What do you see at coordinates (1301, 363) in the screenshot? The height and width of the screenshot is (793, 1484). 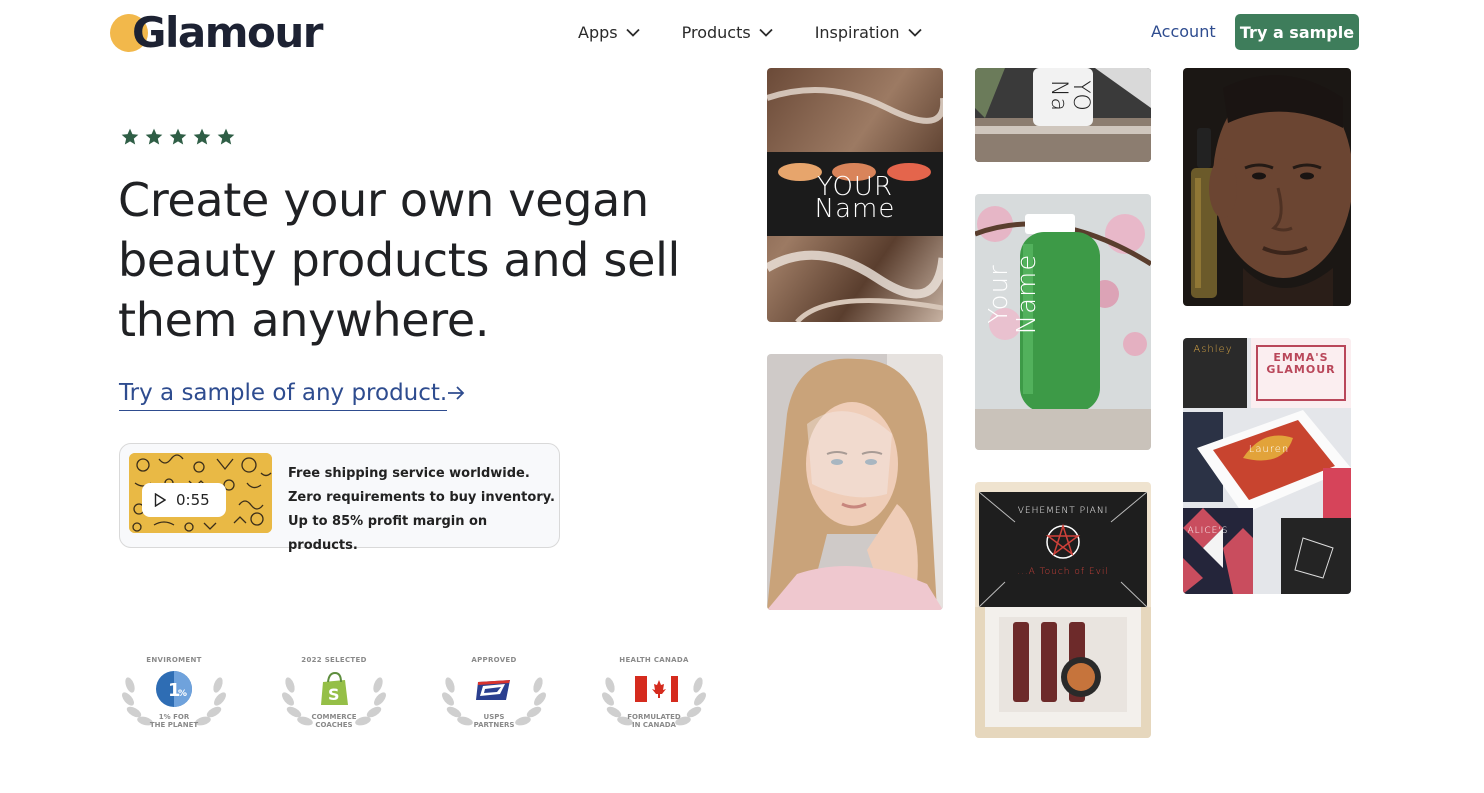 I see `gift-box-text: EMMA'S GLAMOUR` at bounding box center [1301, 363].